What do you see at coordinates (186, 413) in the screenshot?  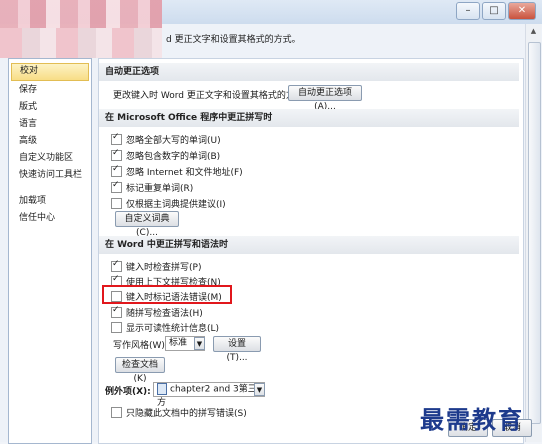 I see `option-label: 只隐藏此文档中的拼写错误(S)` at bounding box center [186, 413].